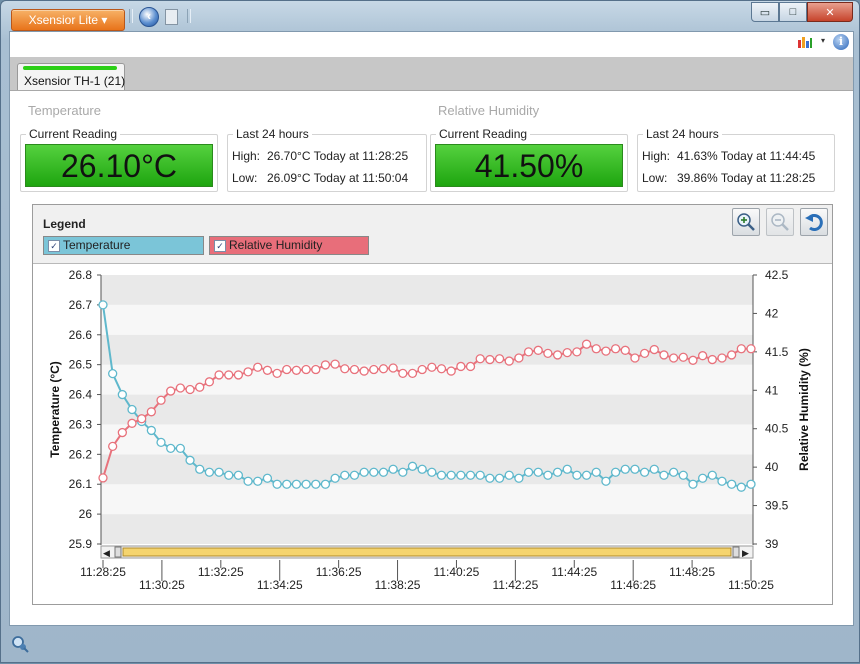 This screenshot has height=664, width=860. What do you see at coordinates (793, 12) in the screenshot?
I see `maximize-button: □` at bounding box center [793, 12].